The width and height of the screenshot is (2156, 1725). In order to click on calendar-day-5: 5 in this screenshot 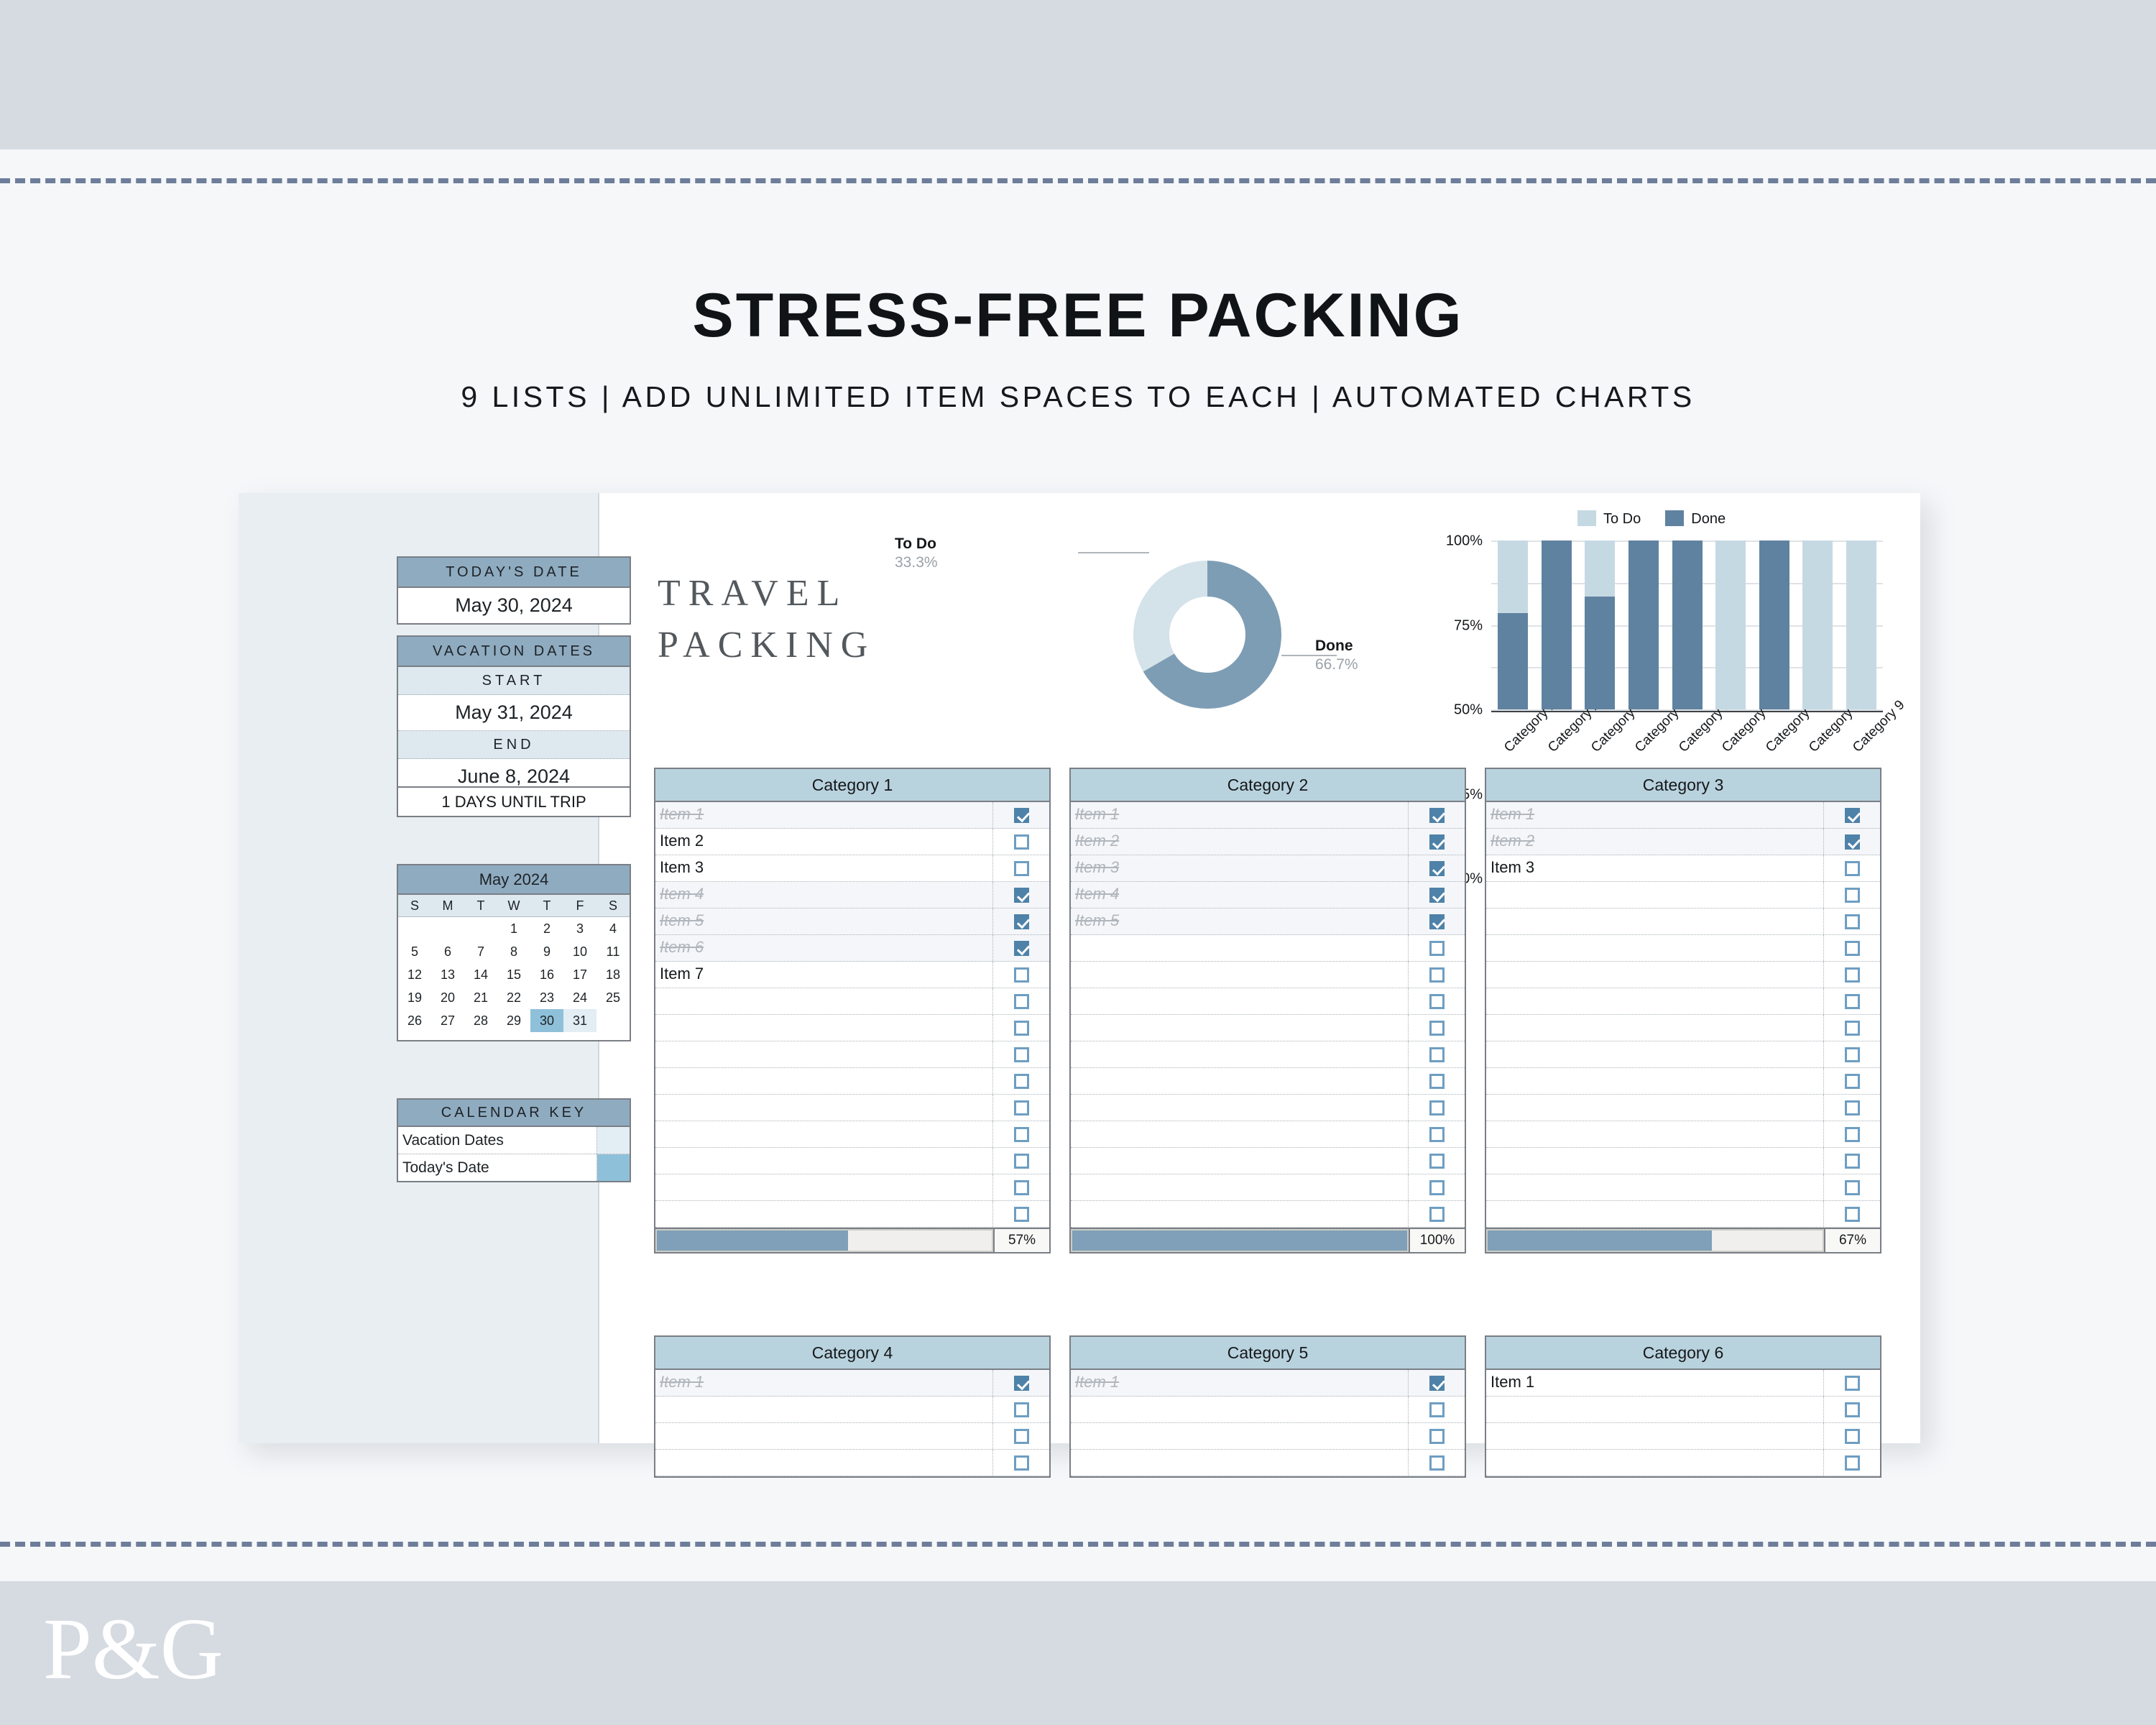, I will do `click(414, 951)`.